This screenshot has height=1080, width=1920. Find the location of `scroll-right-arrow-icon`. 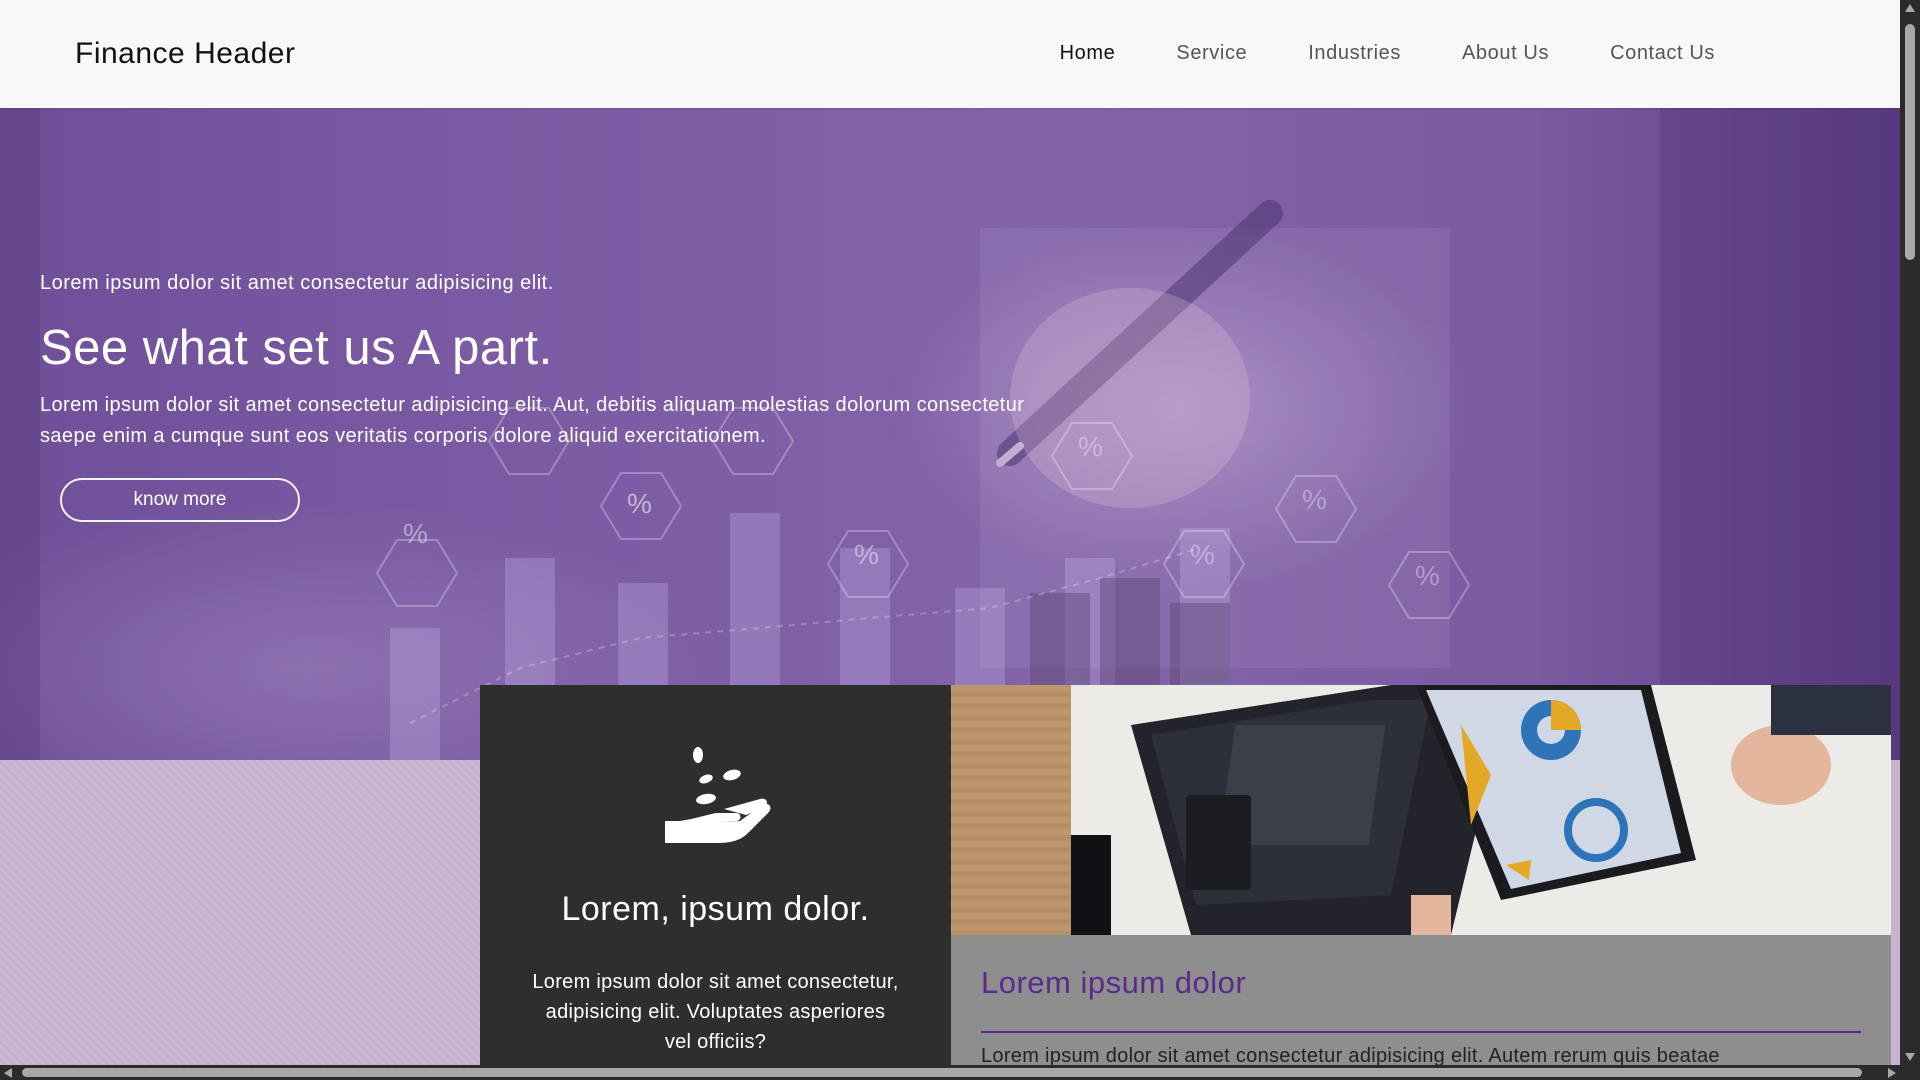

scroll-right-arrow-icon is located at coordinates (1892, 1073).